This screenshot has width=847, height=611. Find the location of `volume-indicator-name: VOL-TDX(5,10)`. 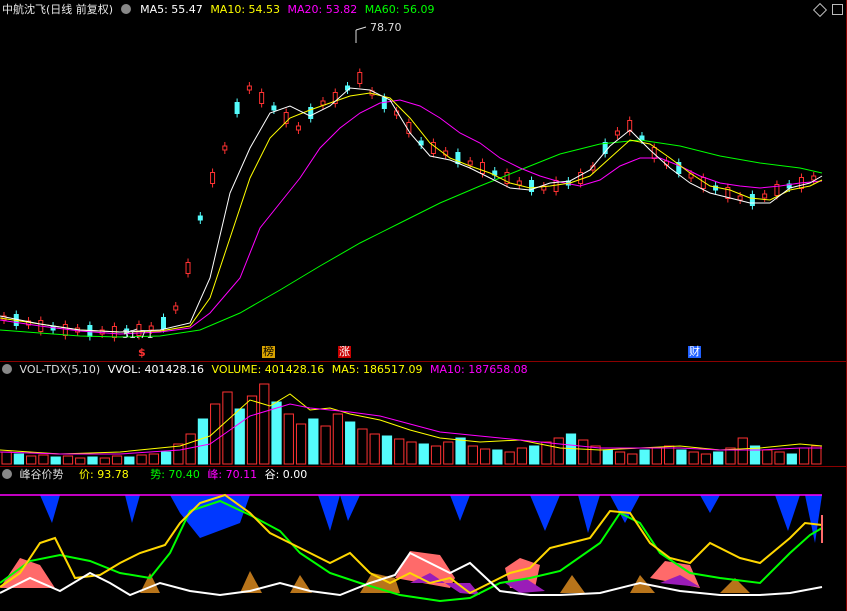

volume-indicator-name: VOL-TDX(5,10) is located at coordinates (60, 369).